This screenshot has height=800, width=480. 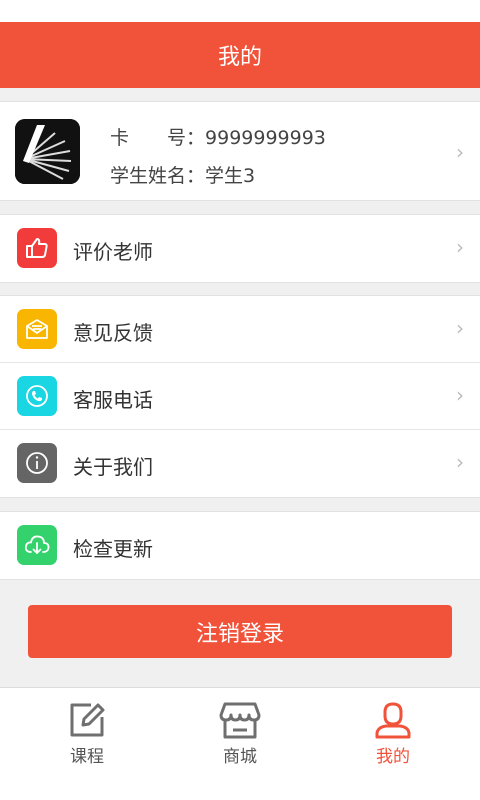 I want to click on rate-teacher-label: 评价老师, so click(x=113, y=252).